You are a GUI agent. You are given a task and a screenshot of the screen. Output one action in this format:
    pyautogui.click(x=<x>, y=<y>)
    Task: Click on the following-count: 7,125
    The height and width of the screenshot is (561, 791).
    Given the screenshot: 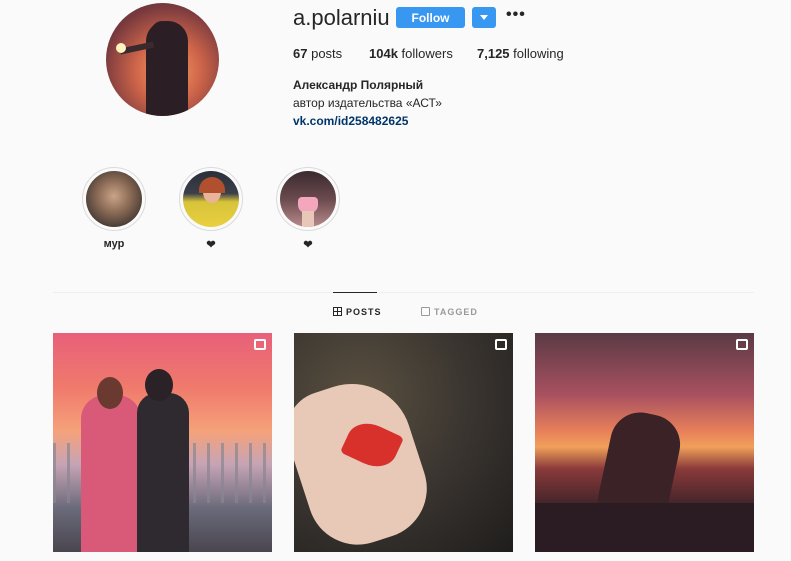 What is the action you would take?
    pyautogui.click(x=493, y=53)
    